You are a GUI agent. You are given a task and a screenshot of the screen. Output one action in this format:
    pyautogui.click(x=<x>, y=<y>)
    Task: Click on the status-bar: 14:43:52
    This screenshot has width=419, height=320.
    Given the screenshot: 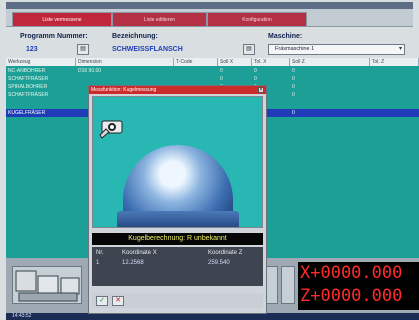 What is the action you would take?
    pyautogui.click(x=212, y=316)
    